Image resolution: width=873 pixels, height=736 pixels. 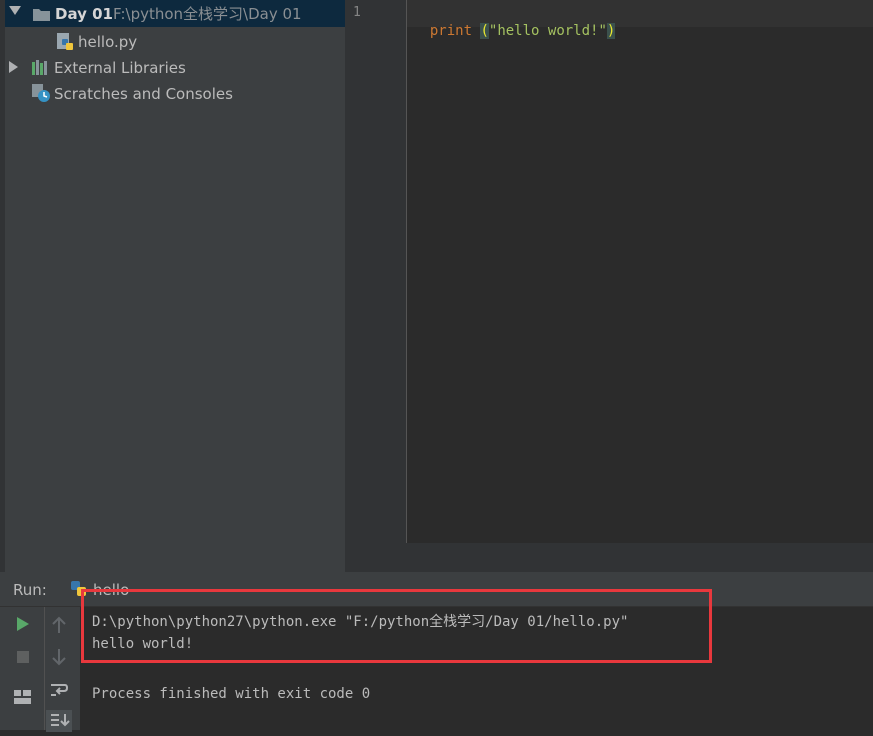 I want to click on code-string: "hello world!", so click(x=547, y=31).